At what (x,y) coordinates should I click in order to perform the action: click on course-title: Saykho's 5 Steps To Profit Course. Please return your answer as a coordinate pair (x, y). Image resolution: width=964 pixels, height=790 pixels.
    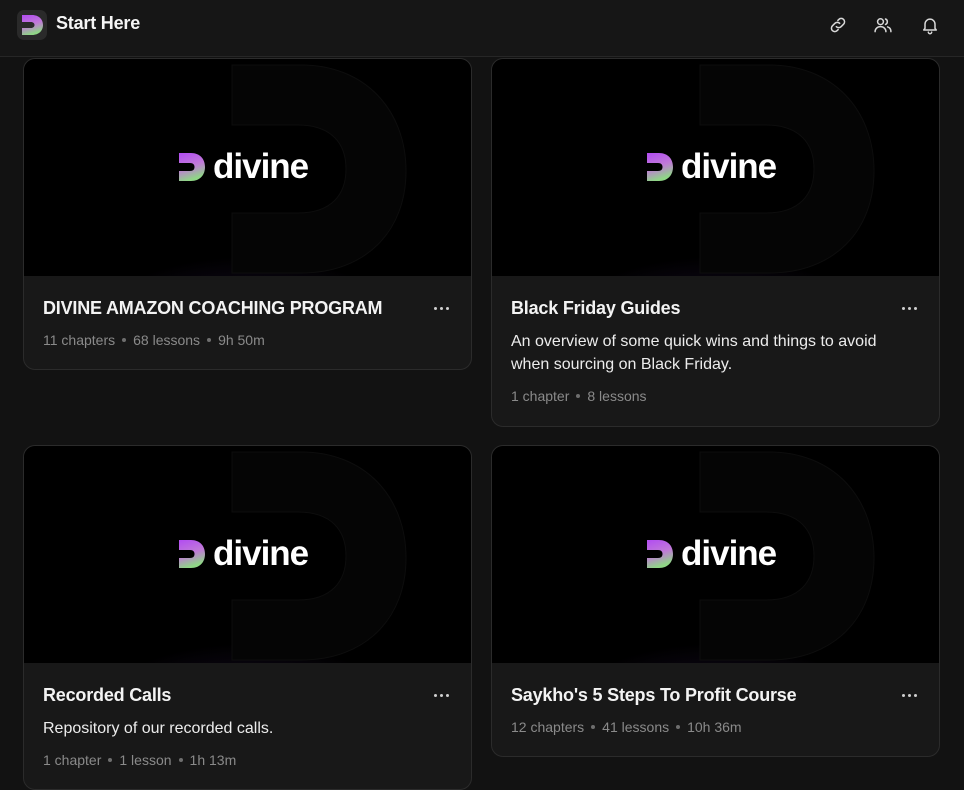
    Looking at the image, I should click on (715, 695).